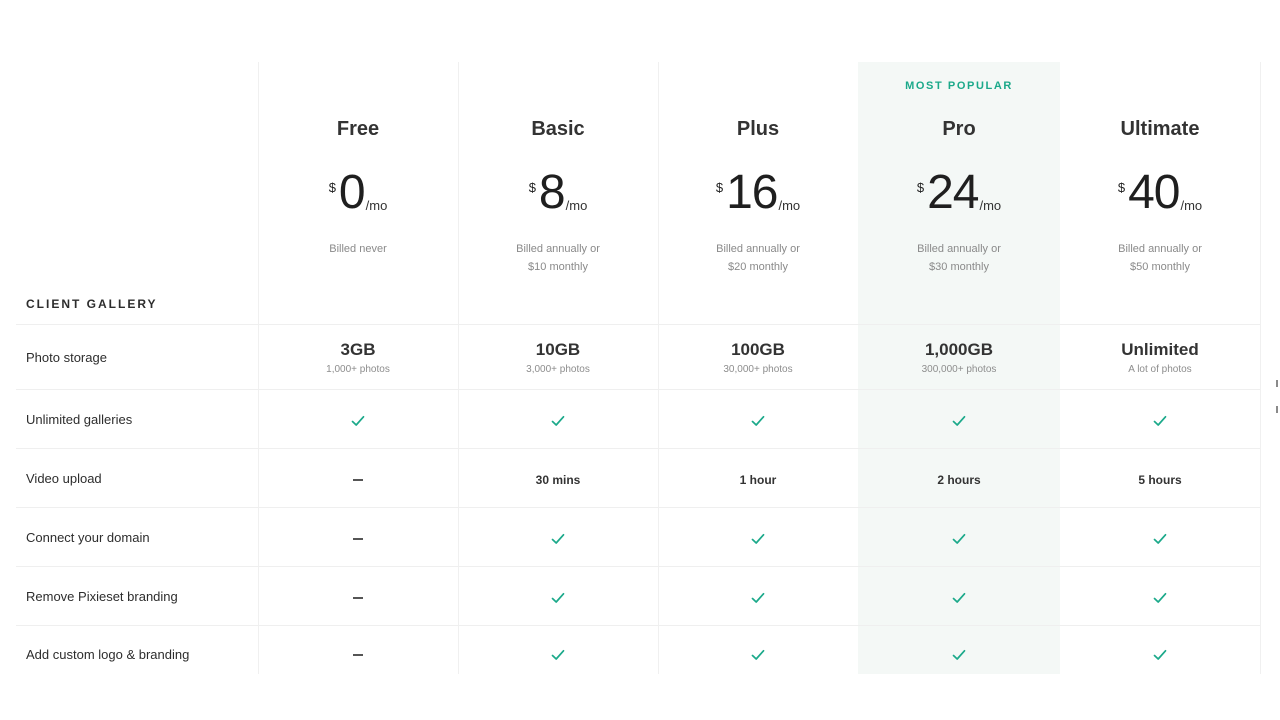 The image size is (1280, 720). I want to click on feature-cell-pro: 2 hours, so click(959, 480).